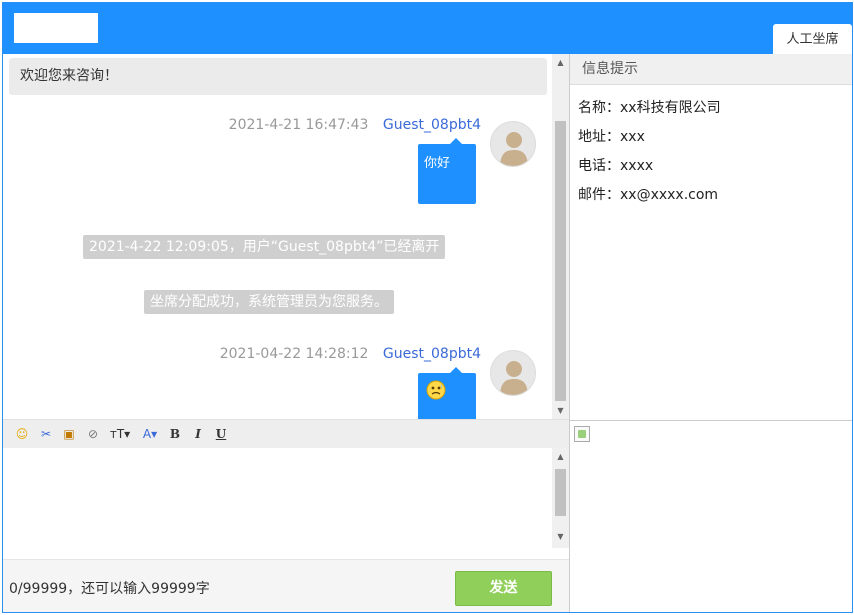 The height and width of the screenshot is (615, 854). I want to click on italic-icon: I, so click(198, 434).